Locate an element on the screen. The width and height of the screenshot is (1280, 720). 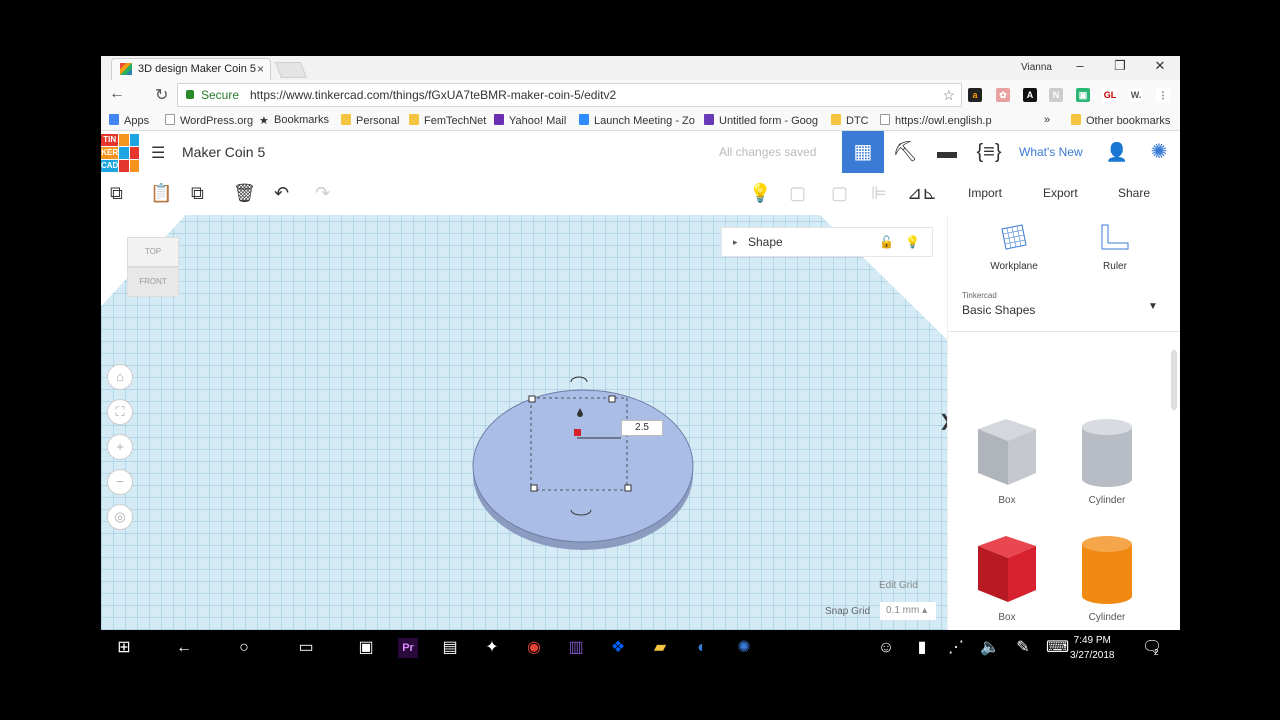
dimension-input: 2.5 is located at coordinates (642, 428).